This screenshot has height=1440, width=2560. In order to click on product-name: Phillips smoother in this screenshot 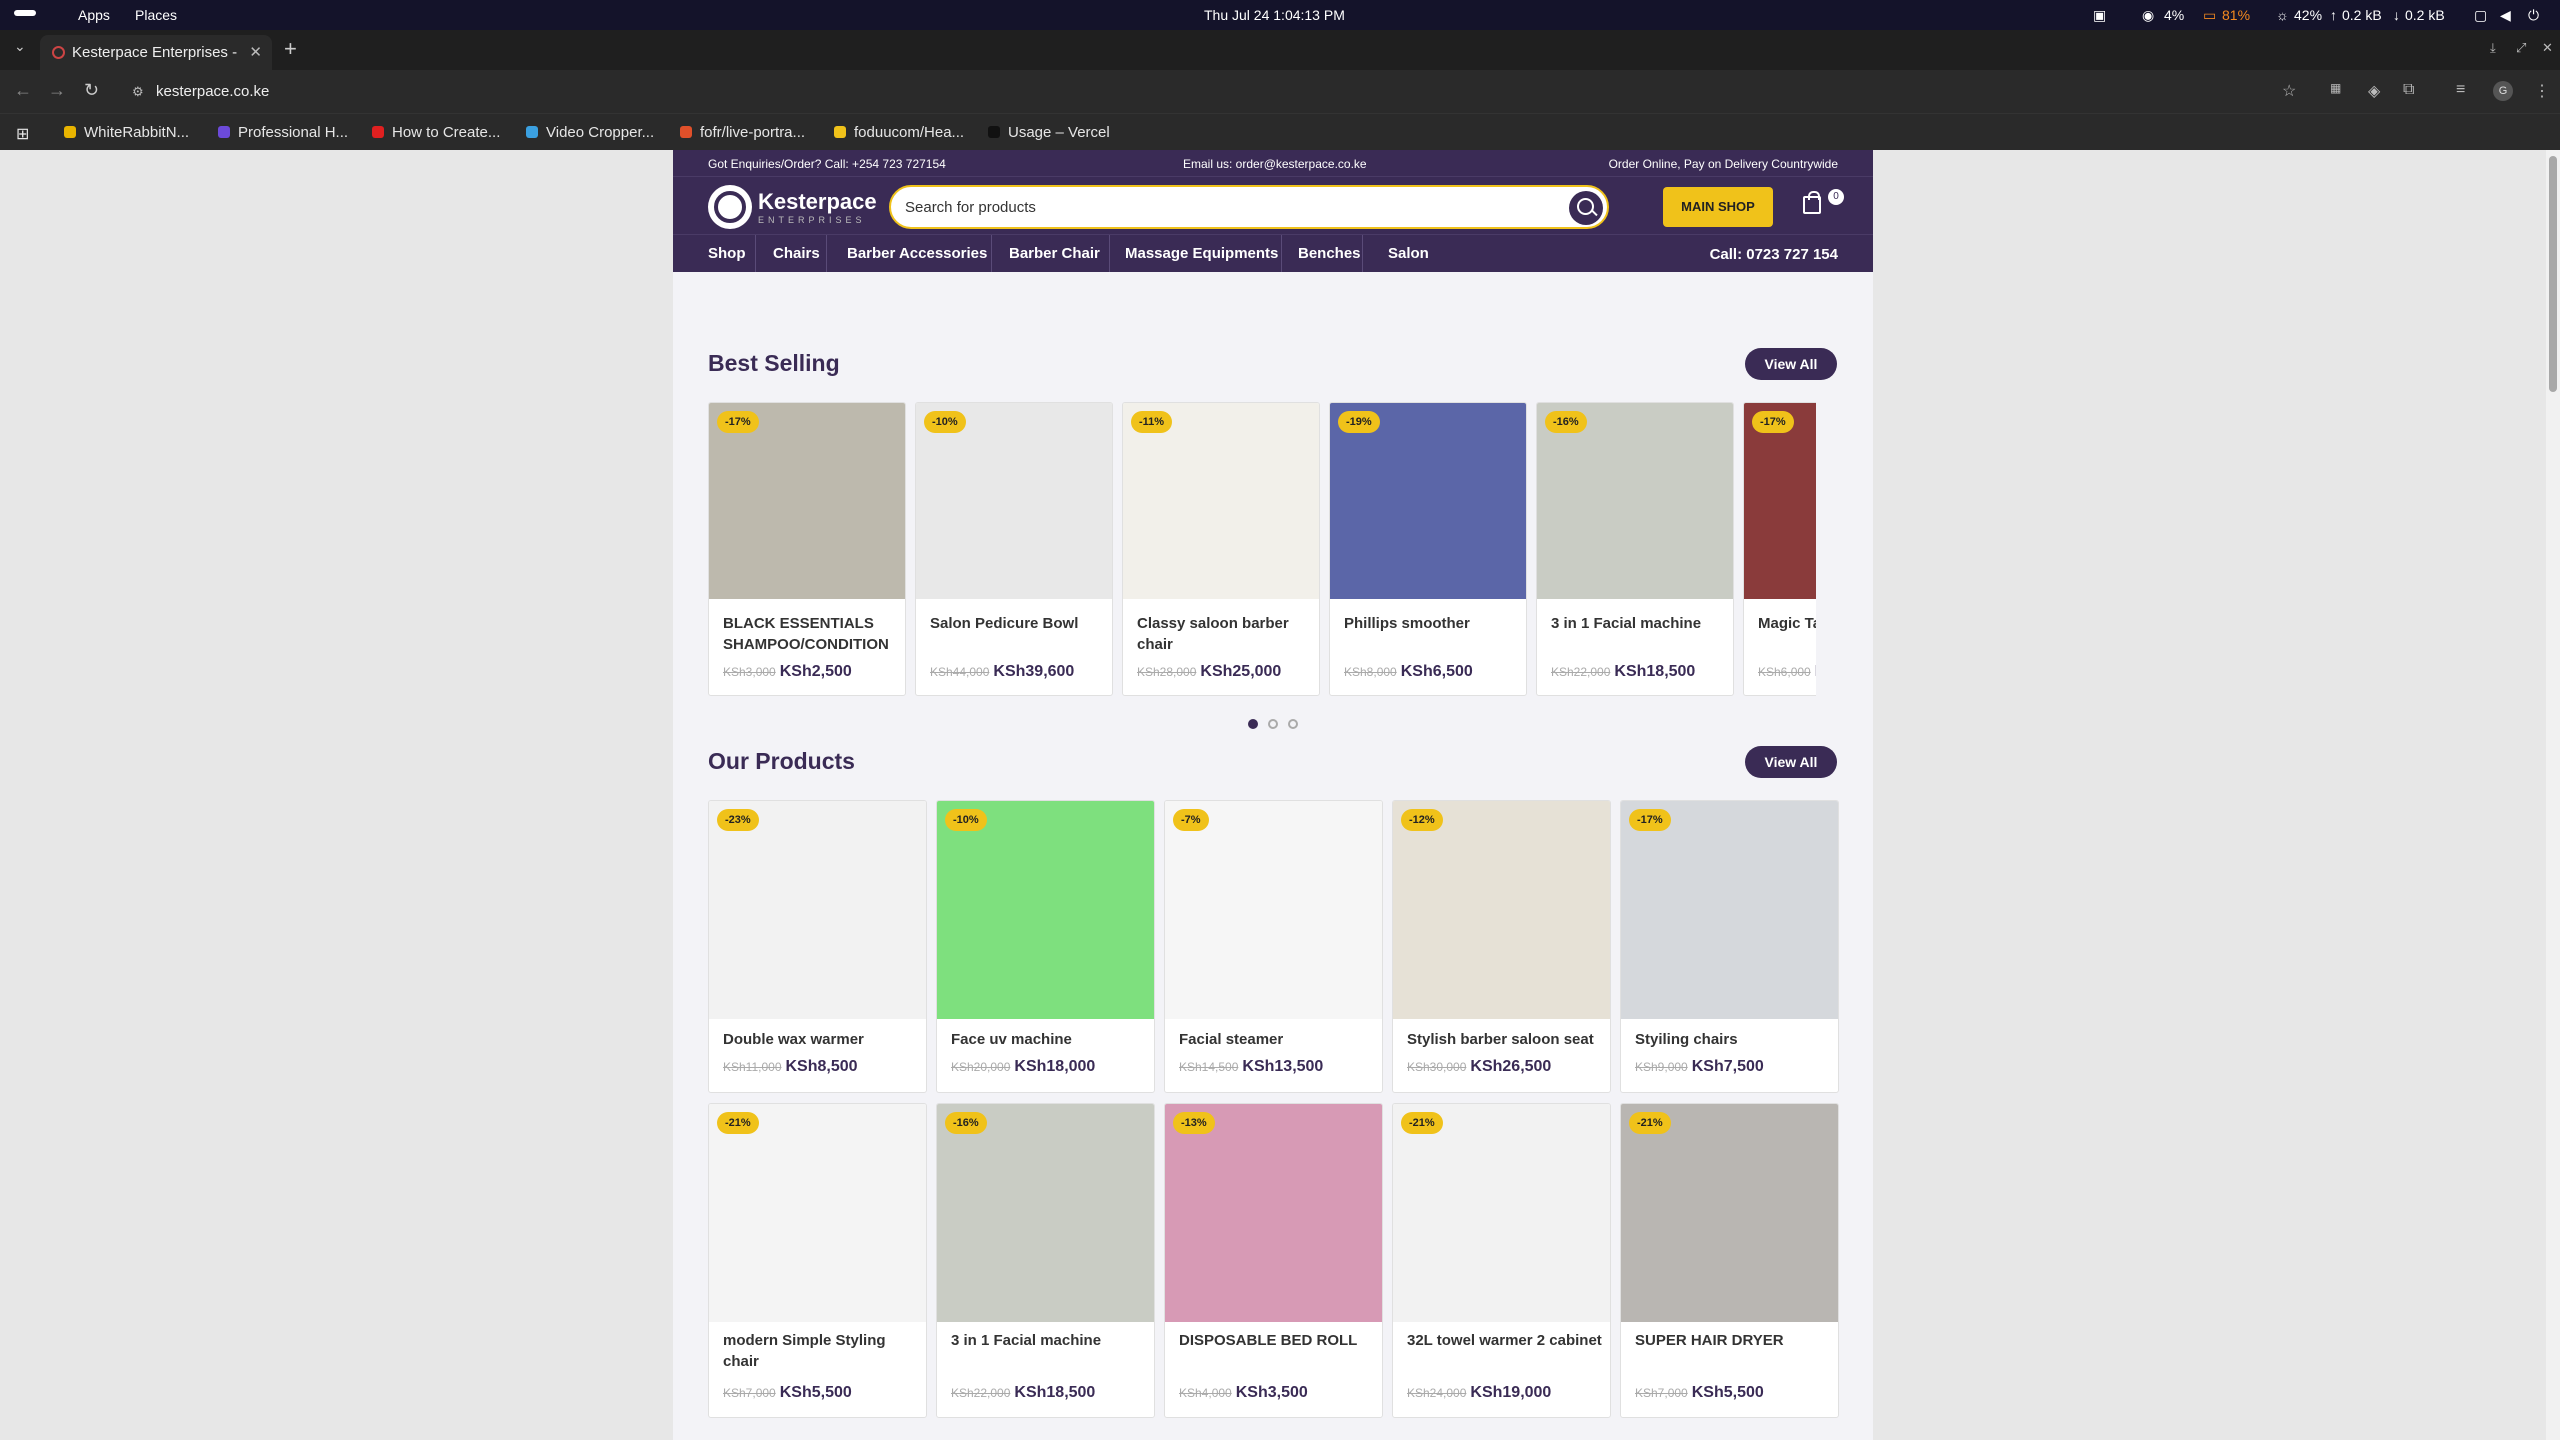, I will do `click(1433, 623)`.